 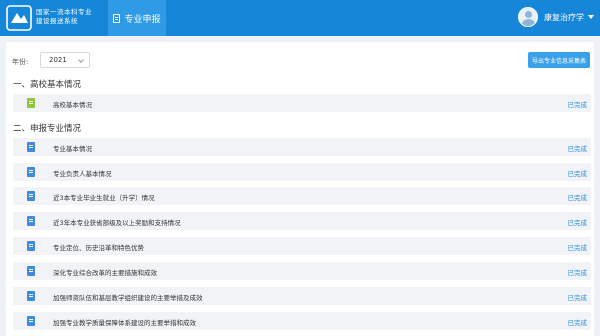 What do you see at coordinates (528, 17) in the screenshot?
I see `avatar` at bounding box center [528, 17].